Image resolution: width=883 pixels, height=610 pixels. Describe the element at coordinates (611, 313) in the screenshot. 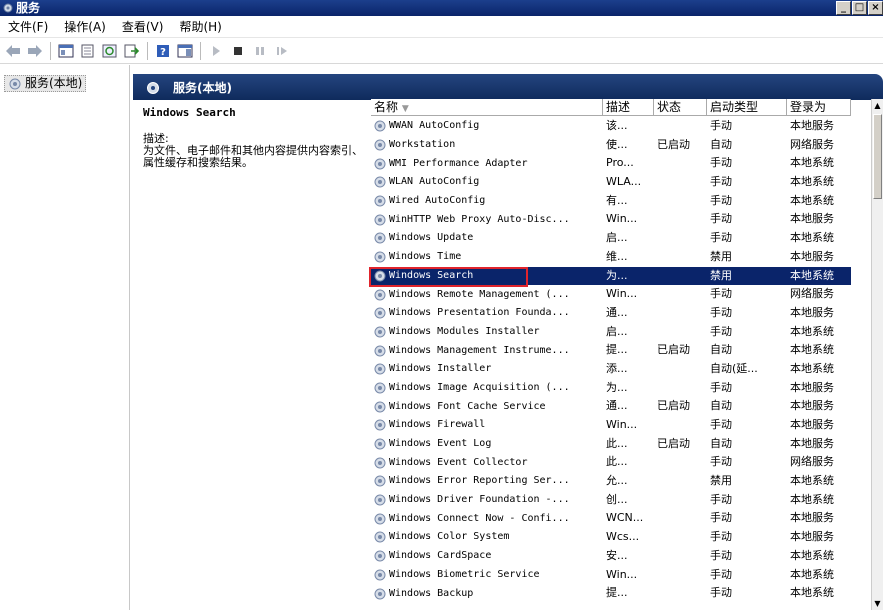

I see `table-row: Windows Presentation Founda... 通... 手动 本地服务` at that location.